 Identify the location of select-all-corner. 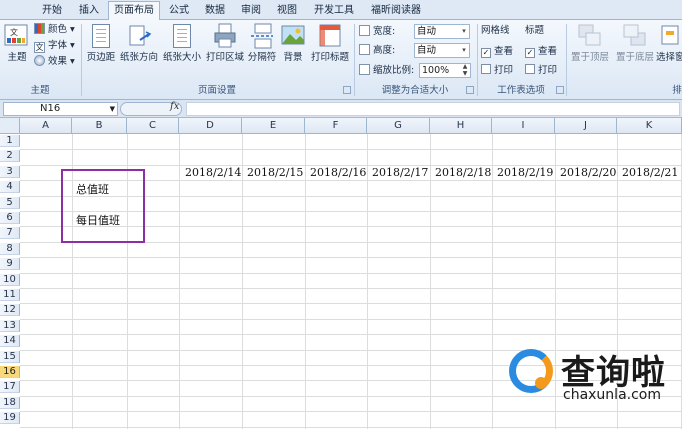
(10, 126).